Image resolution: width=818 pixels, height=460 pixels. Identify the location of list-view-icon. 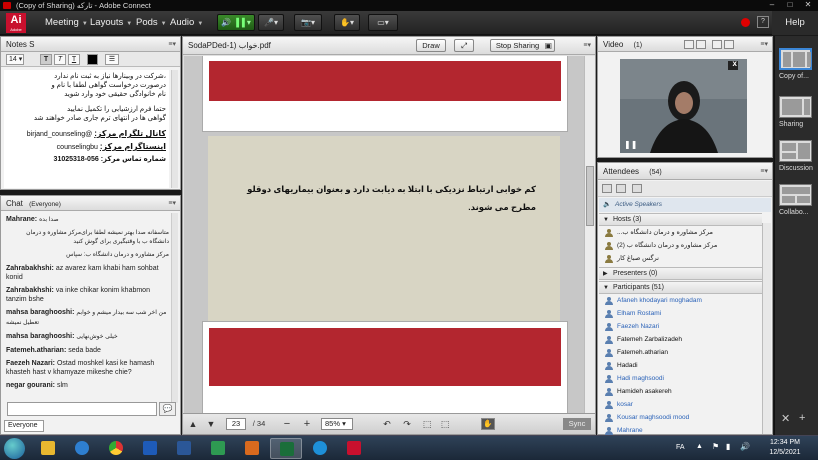
(607, 188).